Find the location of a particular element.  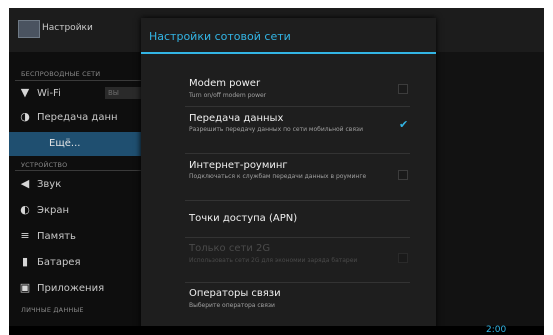

status-clock: 2:00 is located at coordinates (496, 330).